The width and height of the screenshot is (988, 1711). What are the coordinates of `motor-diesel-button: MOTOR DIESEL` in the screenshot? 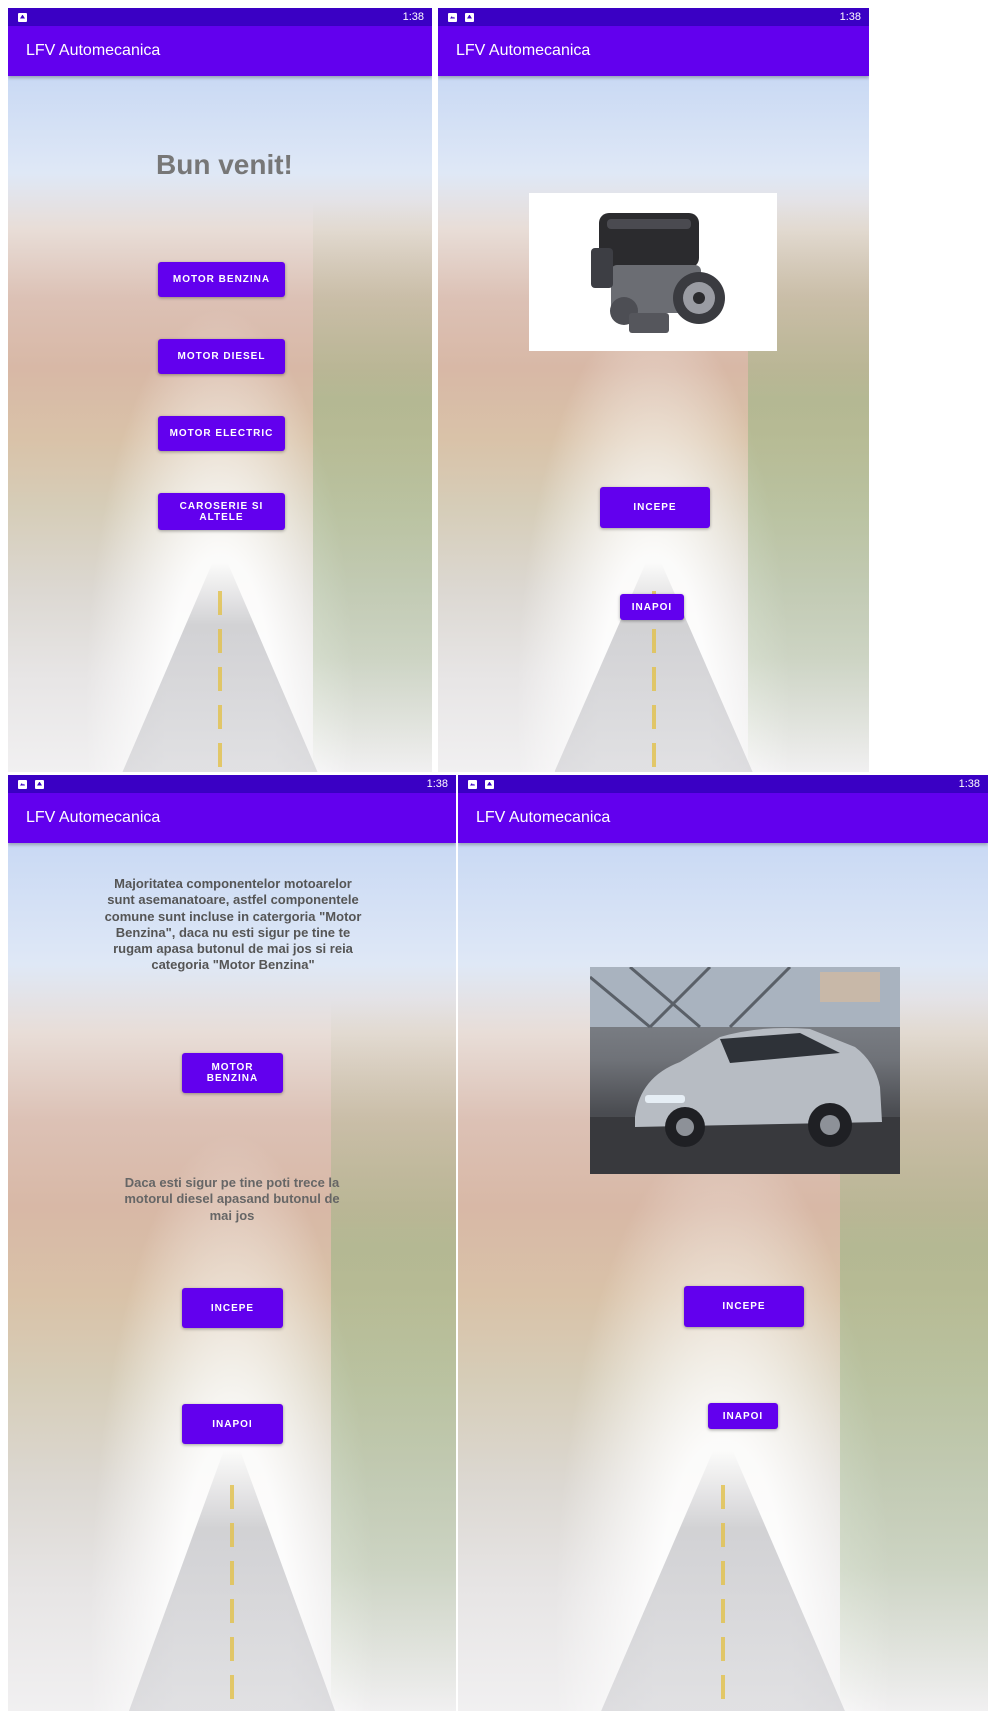 It's located at (221, 356).